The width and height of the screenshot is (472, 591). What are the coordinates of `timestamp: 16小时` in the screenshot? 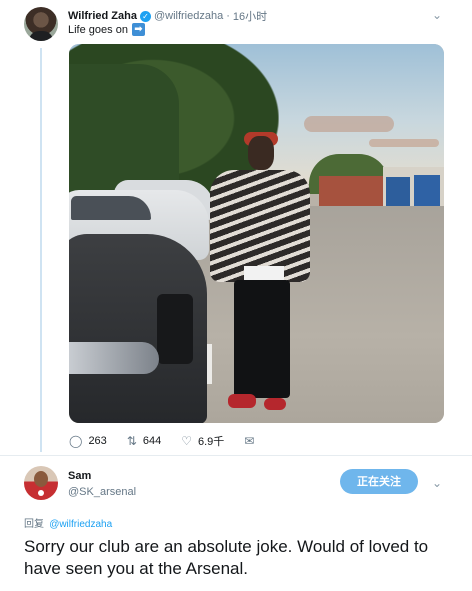 It's located at (250, 16).